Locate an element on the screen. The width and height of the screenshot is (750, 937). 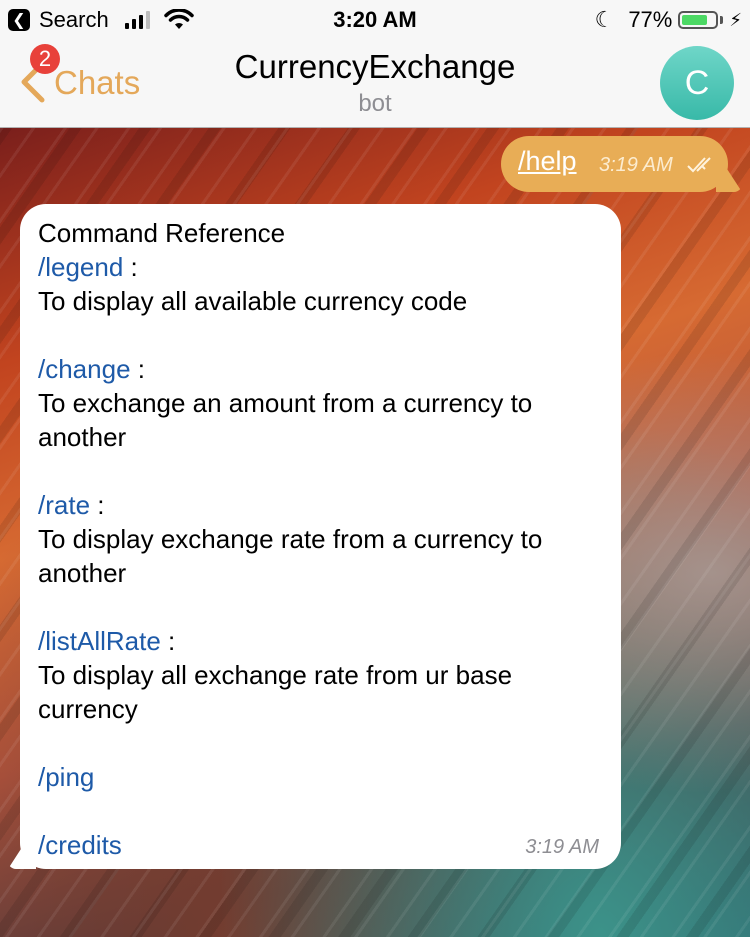
do-not-disturb-moon-icon: ☾ is located at coordinates (604, 19).